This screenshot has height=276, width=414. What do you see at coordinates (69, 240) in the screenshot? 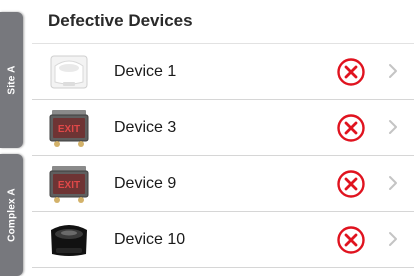
I see `black-fixture-thumbnail` at bounding box center [69, 240].